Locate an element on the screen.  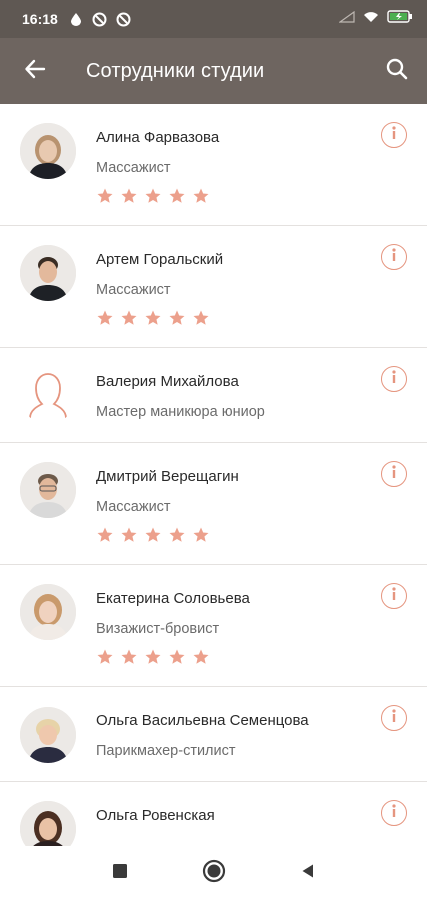
employee-row: Ольга Ровенская is located at coordinates (213, 814).